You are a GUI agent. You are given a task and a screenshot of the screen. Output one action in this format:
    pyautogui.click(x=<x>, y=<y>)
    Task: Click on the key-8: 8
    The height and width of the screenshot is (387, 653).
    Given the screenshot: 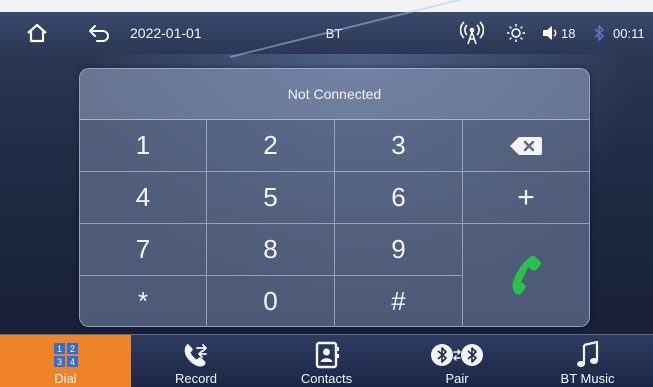 What is the action you would take?
    pyautogui.click(x=271, y=250)
    